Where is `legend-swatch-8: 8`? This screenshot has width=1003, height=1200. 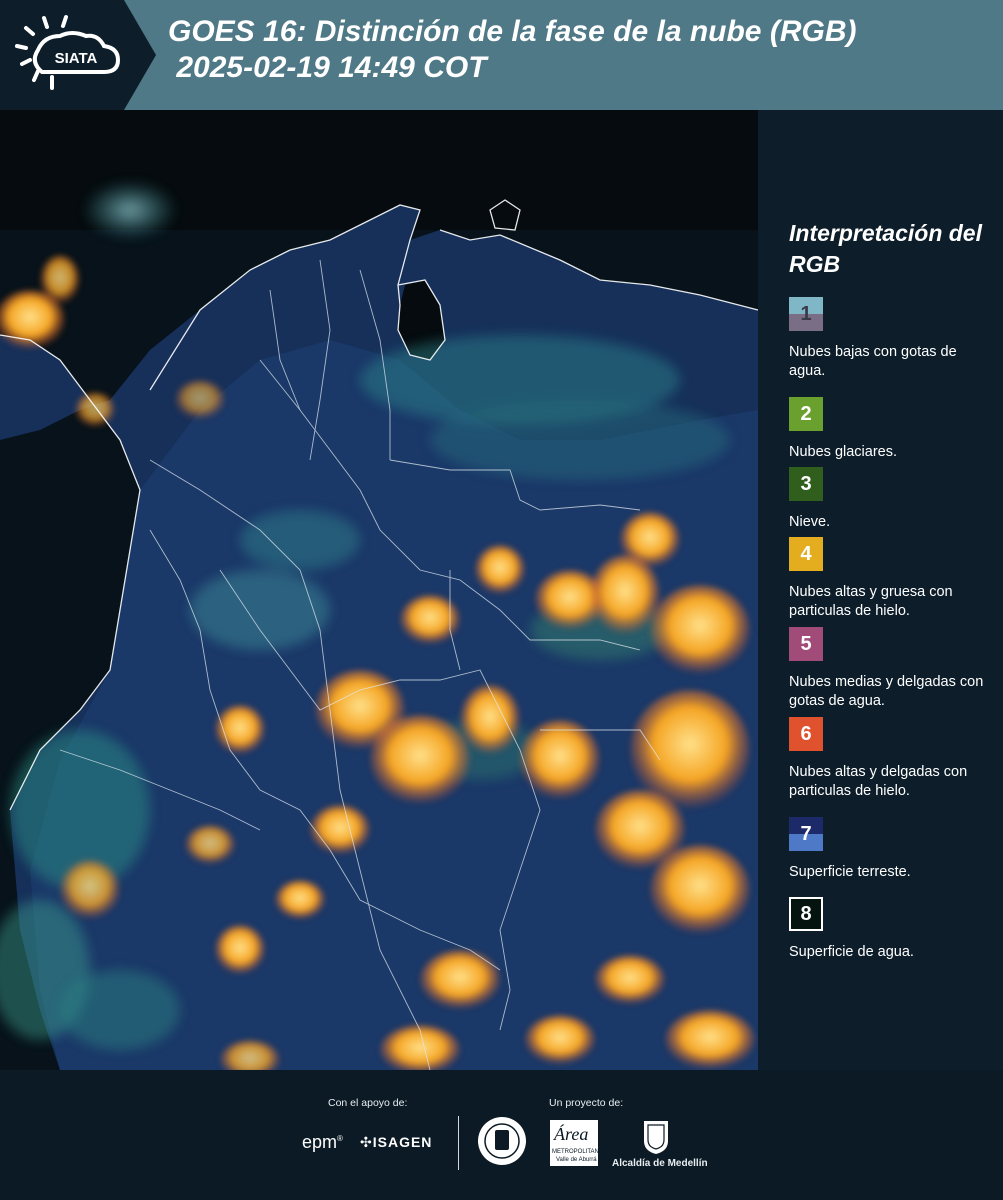
legend-swatch-8: 8 is located at coordinates (806, 914).